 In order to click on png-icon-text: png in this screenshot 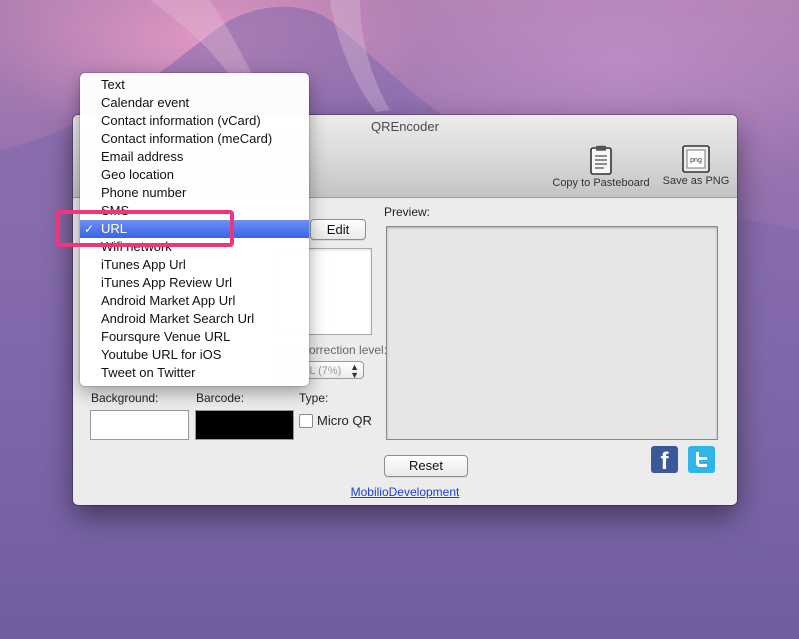, I will do `click(696, 160)`.